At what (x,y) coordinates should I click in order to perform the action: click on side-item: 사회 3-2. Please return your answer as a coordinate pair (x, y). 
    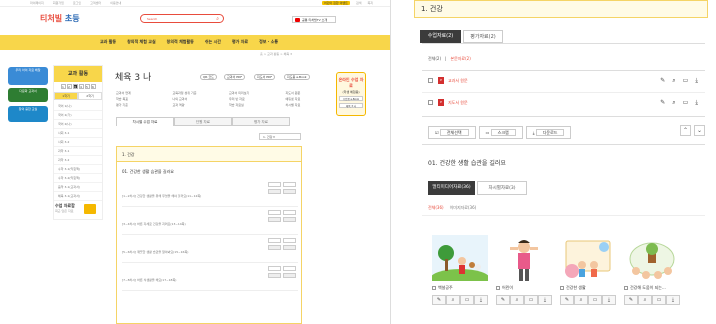
    Looking at the image, I should click on (78, 142).